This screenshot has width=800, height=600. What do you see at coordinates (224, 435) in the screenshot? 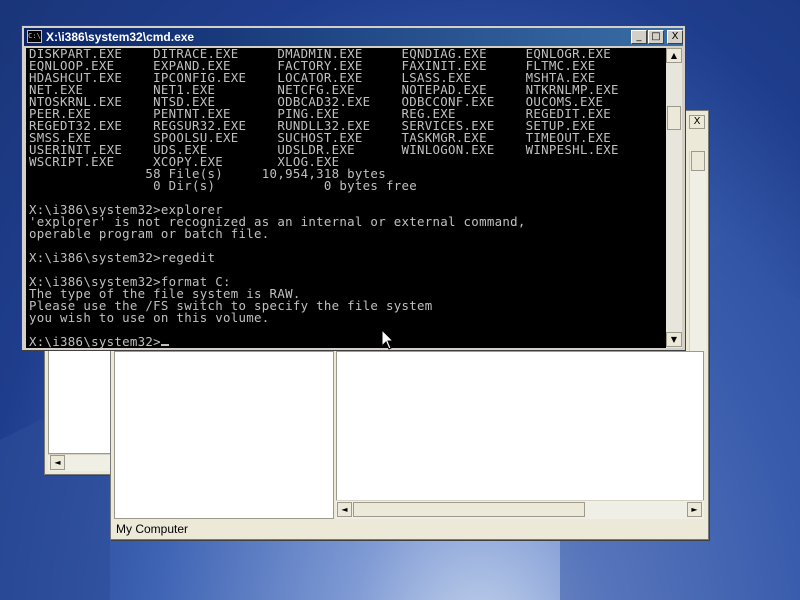
I see `tree-pane` at bounding box center [224, 435].